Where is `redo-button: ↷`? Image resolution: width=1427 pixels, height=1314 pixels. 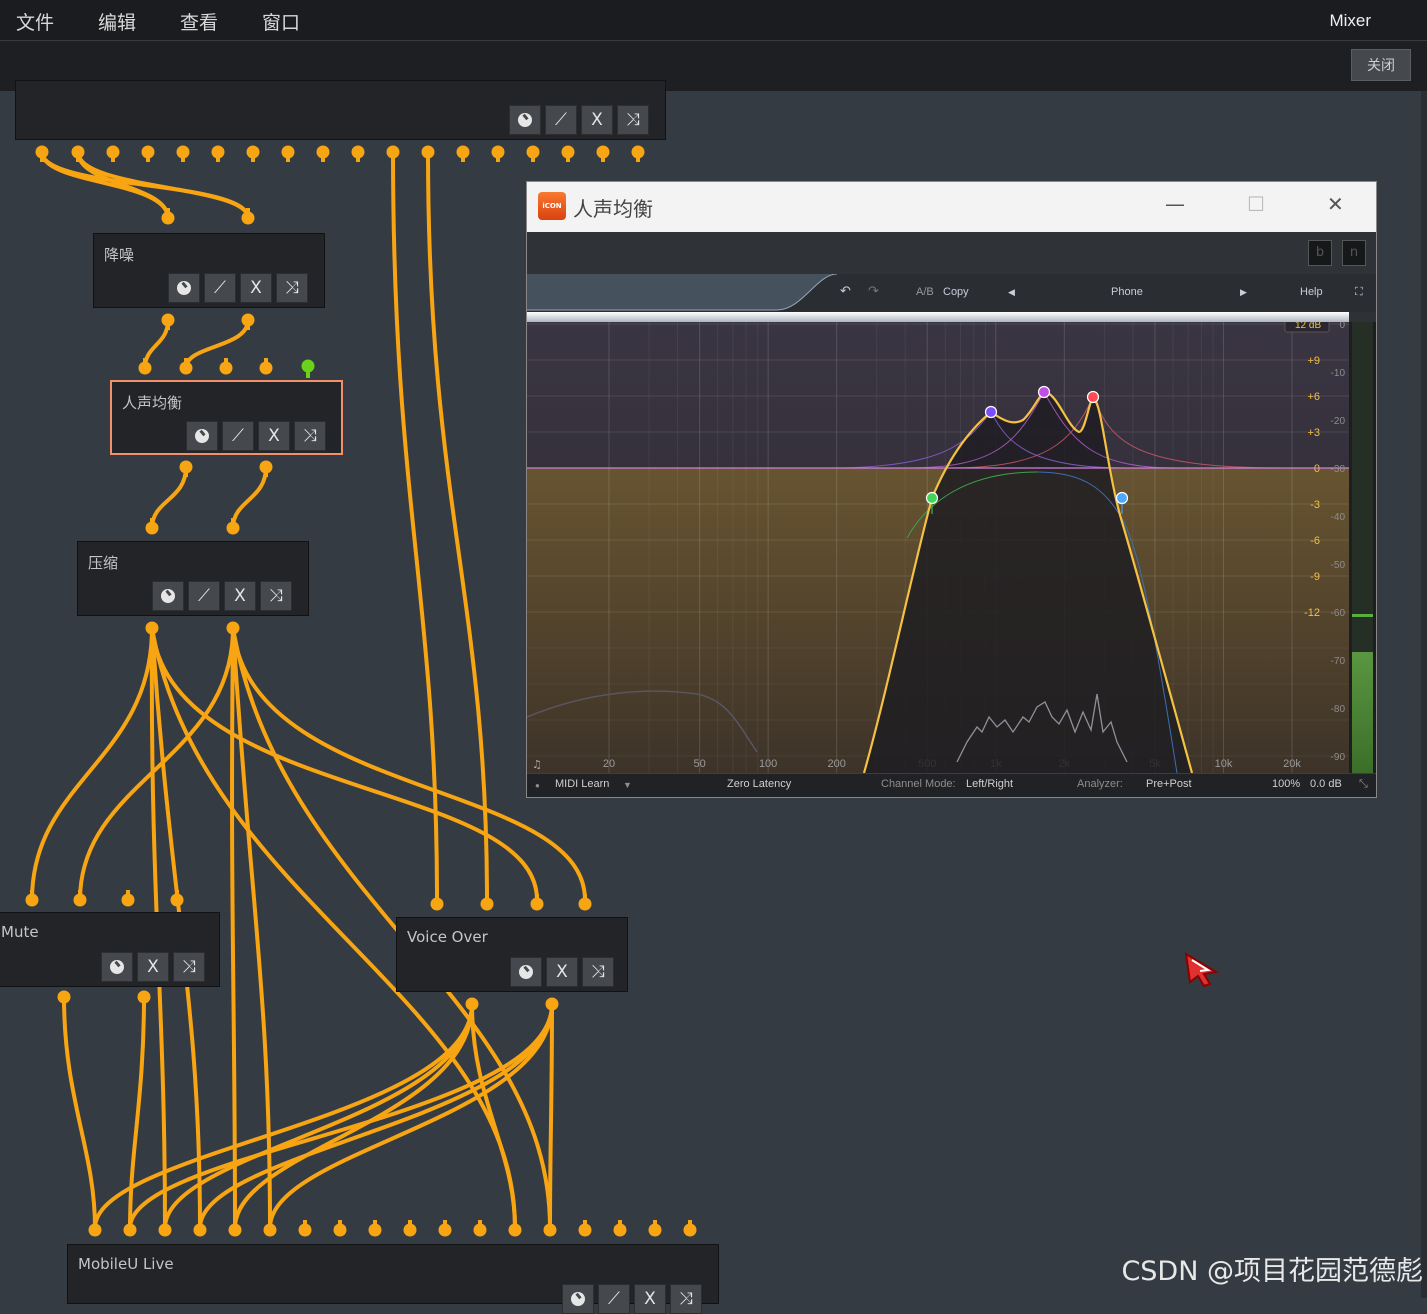 redo-button: ↷ is located at coordinates (873, 291).